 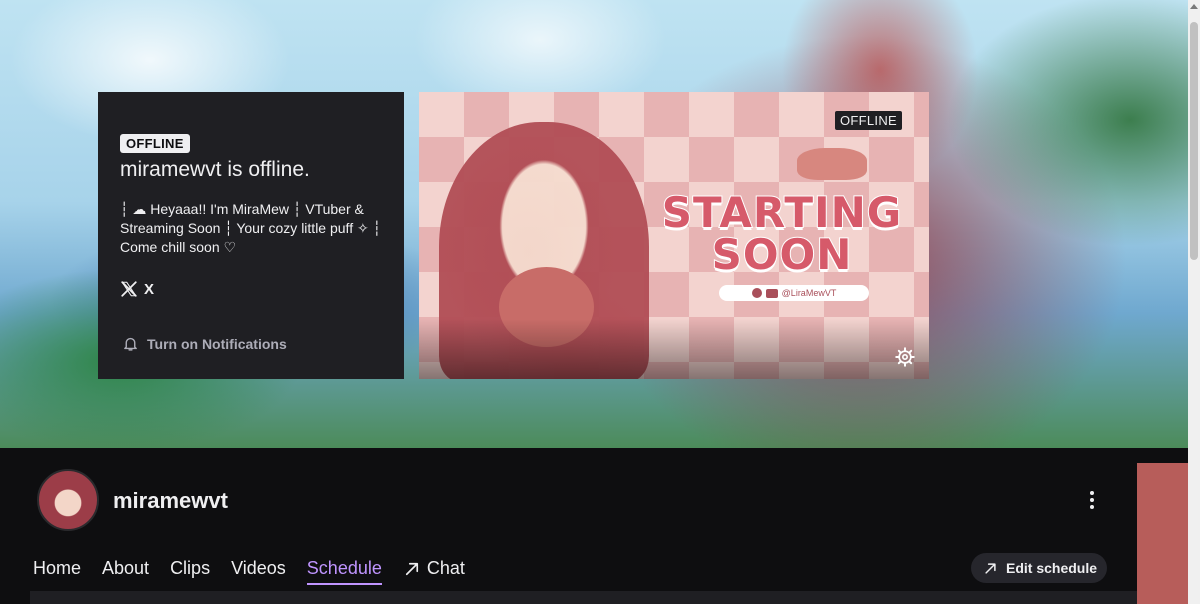 I want to click on social-link-label: X, so click(x=149, y=289).